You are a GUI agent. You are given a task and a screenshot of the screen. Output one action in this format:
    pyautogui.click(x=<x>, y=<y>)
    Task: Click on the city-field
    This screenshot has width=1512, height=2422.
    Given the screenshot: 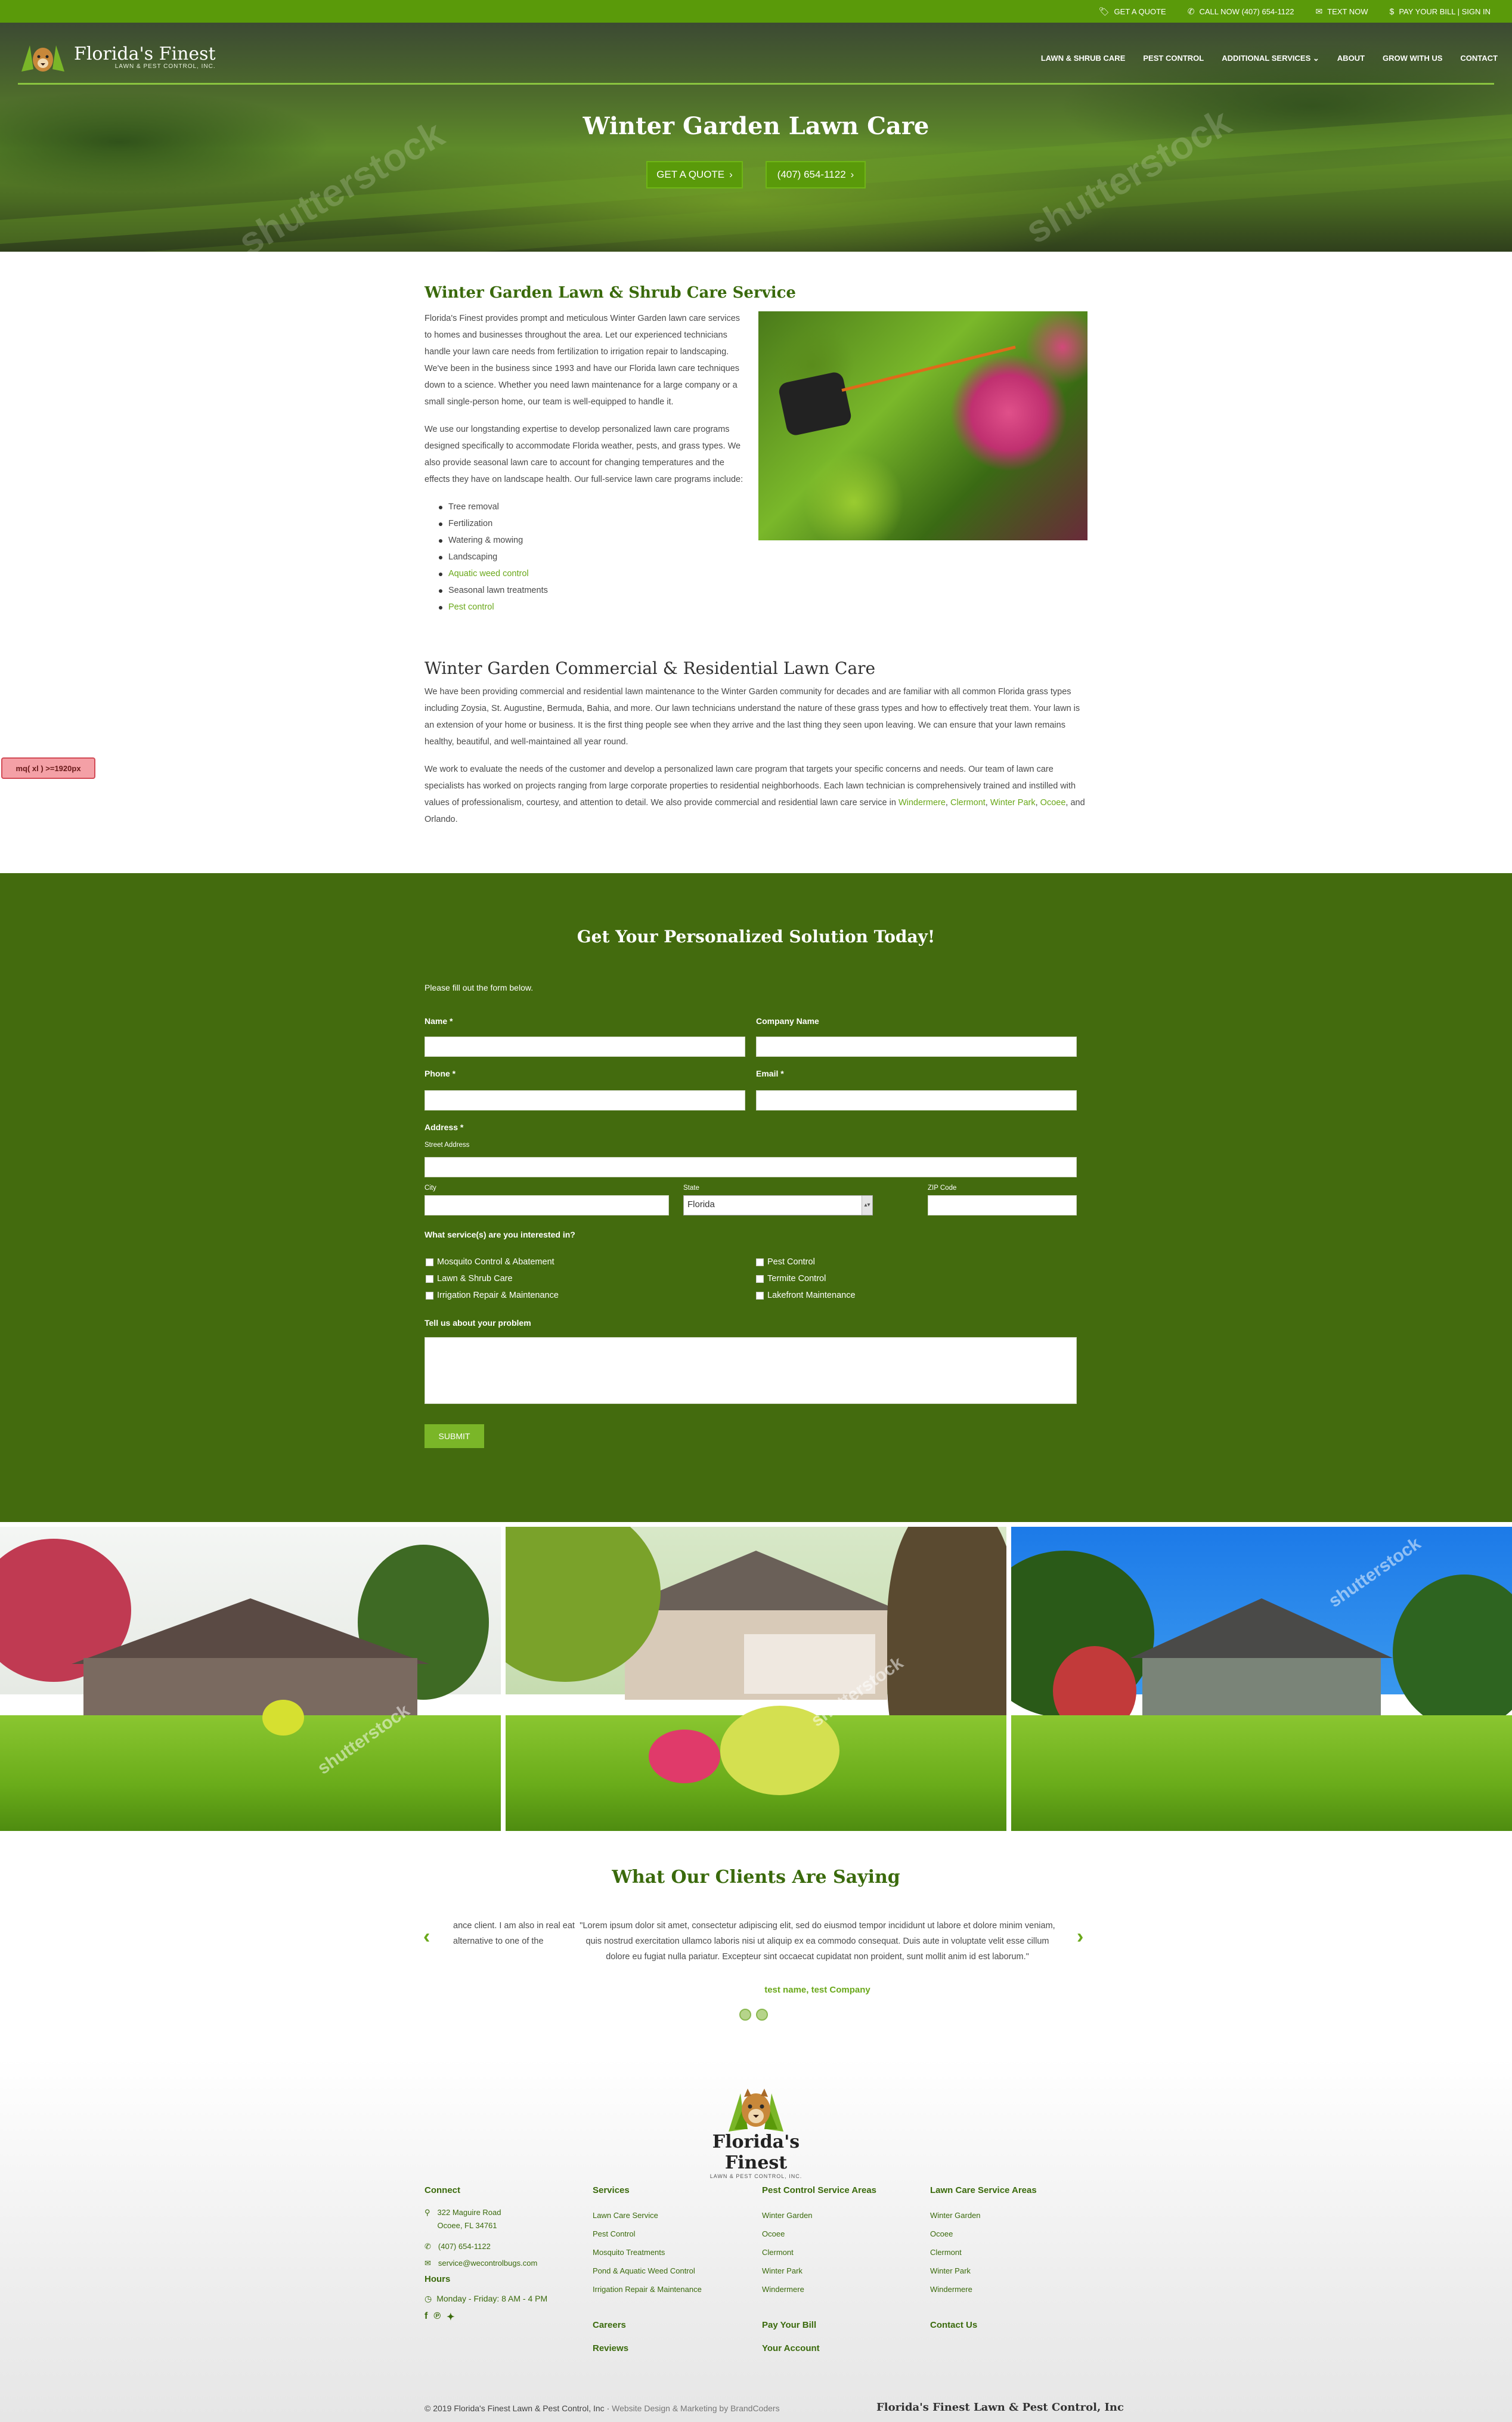 What is the action you would take?
    pyautogui.click(x=547, y=1205)
    